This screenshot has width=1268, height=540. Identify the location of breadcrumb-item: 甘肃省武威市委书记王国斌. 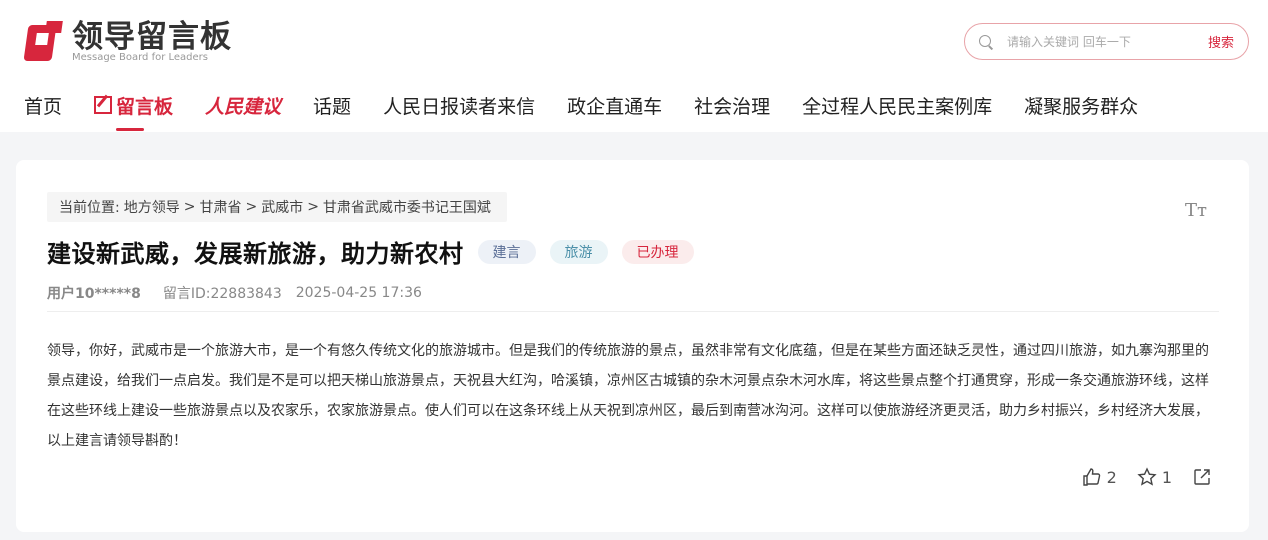
(407, 207).